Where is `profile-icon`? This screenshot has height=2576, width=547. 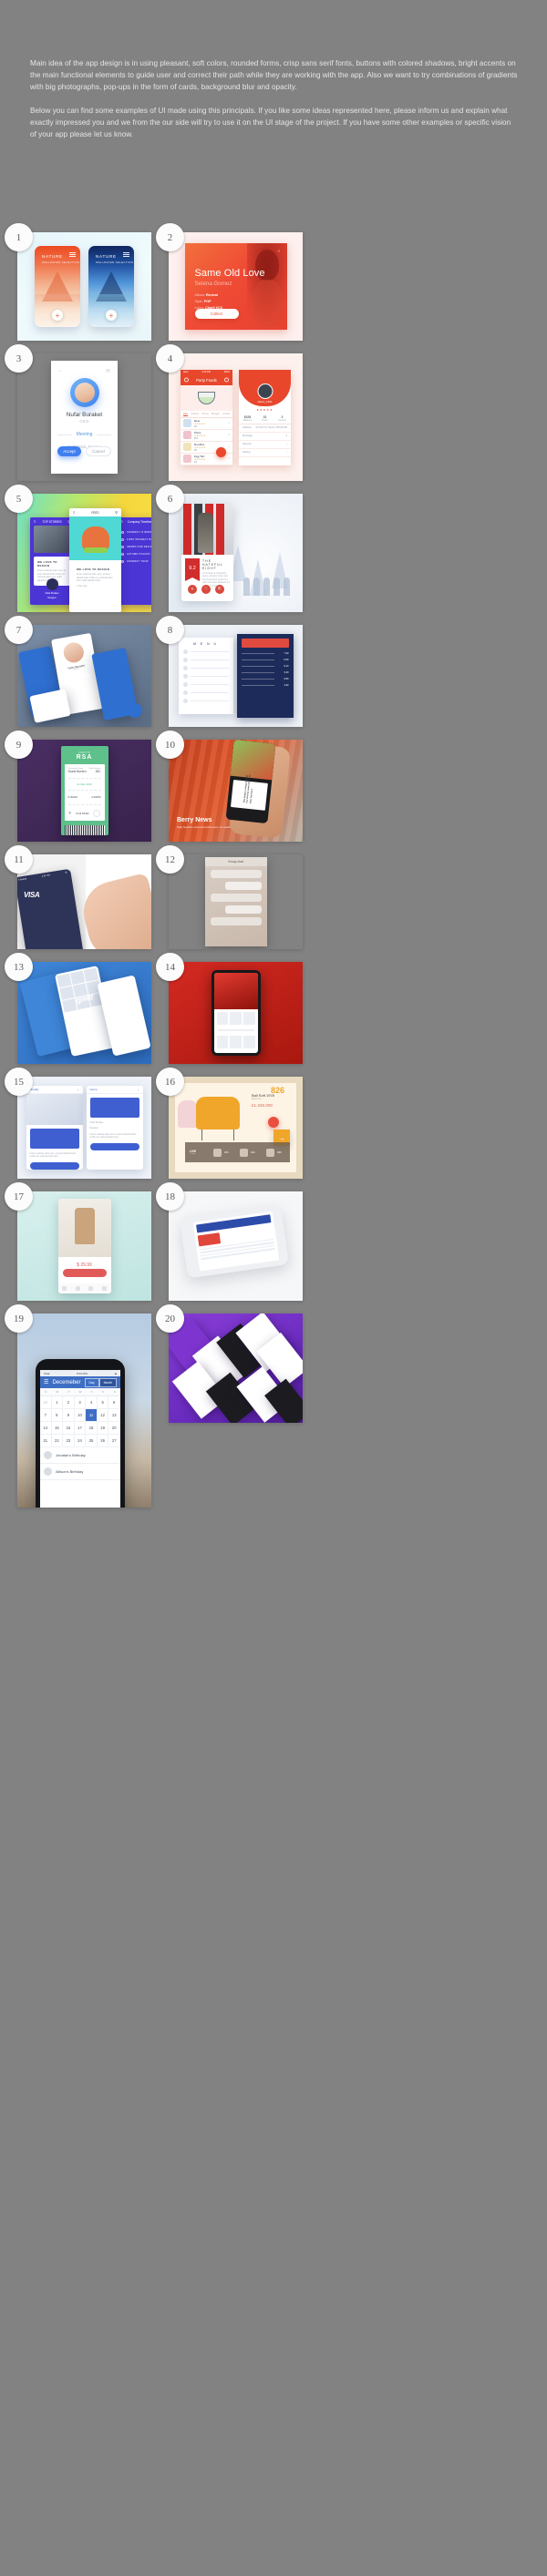
profile-icon is located at coordinates (104, 1288).